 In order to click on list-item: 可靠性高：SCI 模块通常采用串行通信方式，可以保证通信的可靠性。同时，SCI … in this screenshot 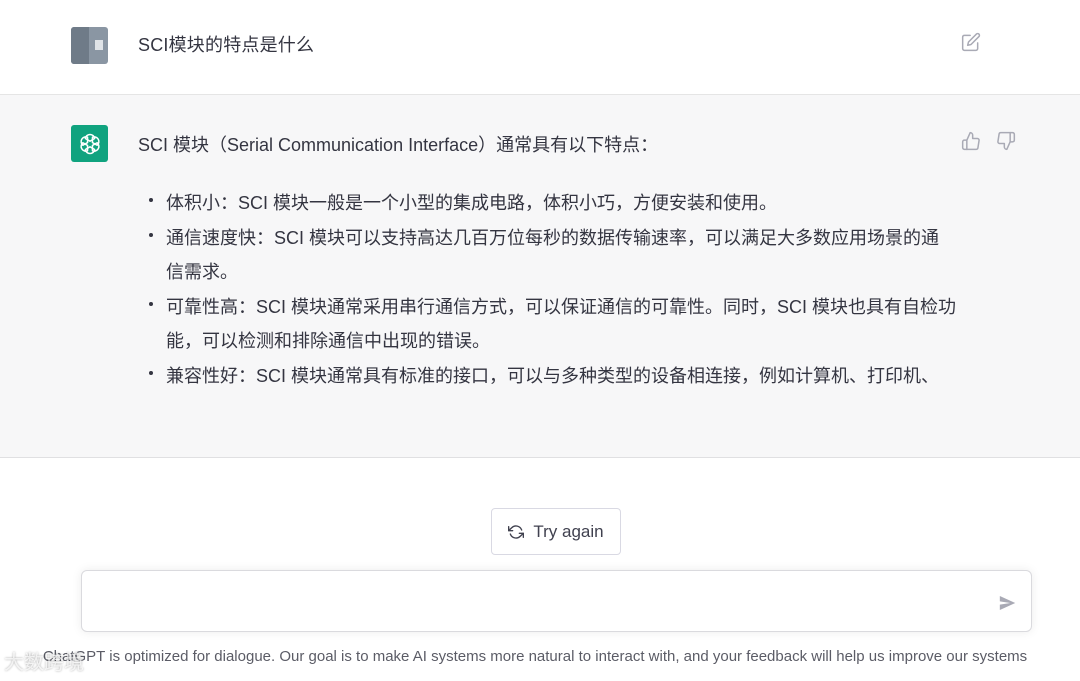, I will do `click(552, 324)`.